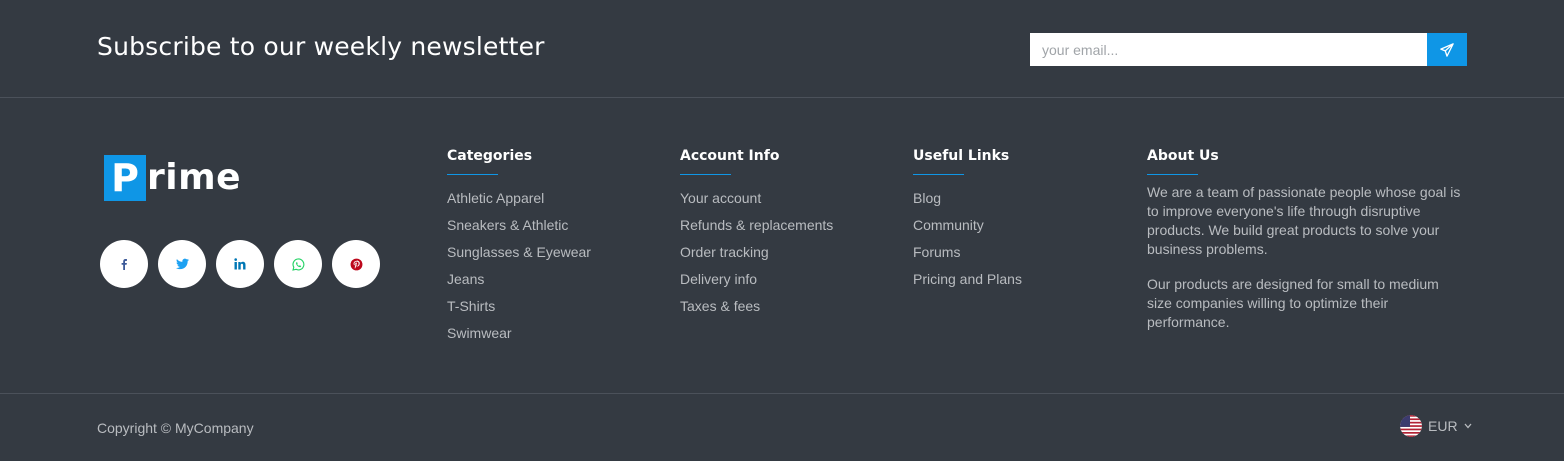 The image size is (1564, 461). I want to click on footer-link: Jeans, so click(465, 279).